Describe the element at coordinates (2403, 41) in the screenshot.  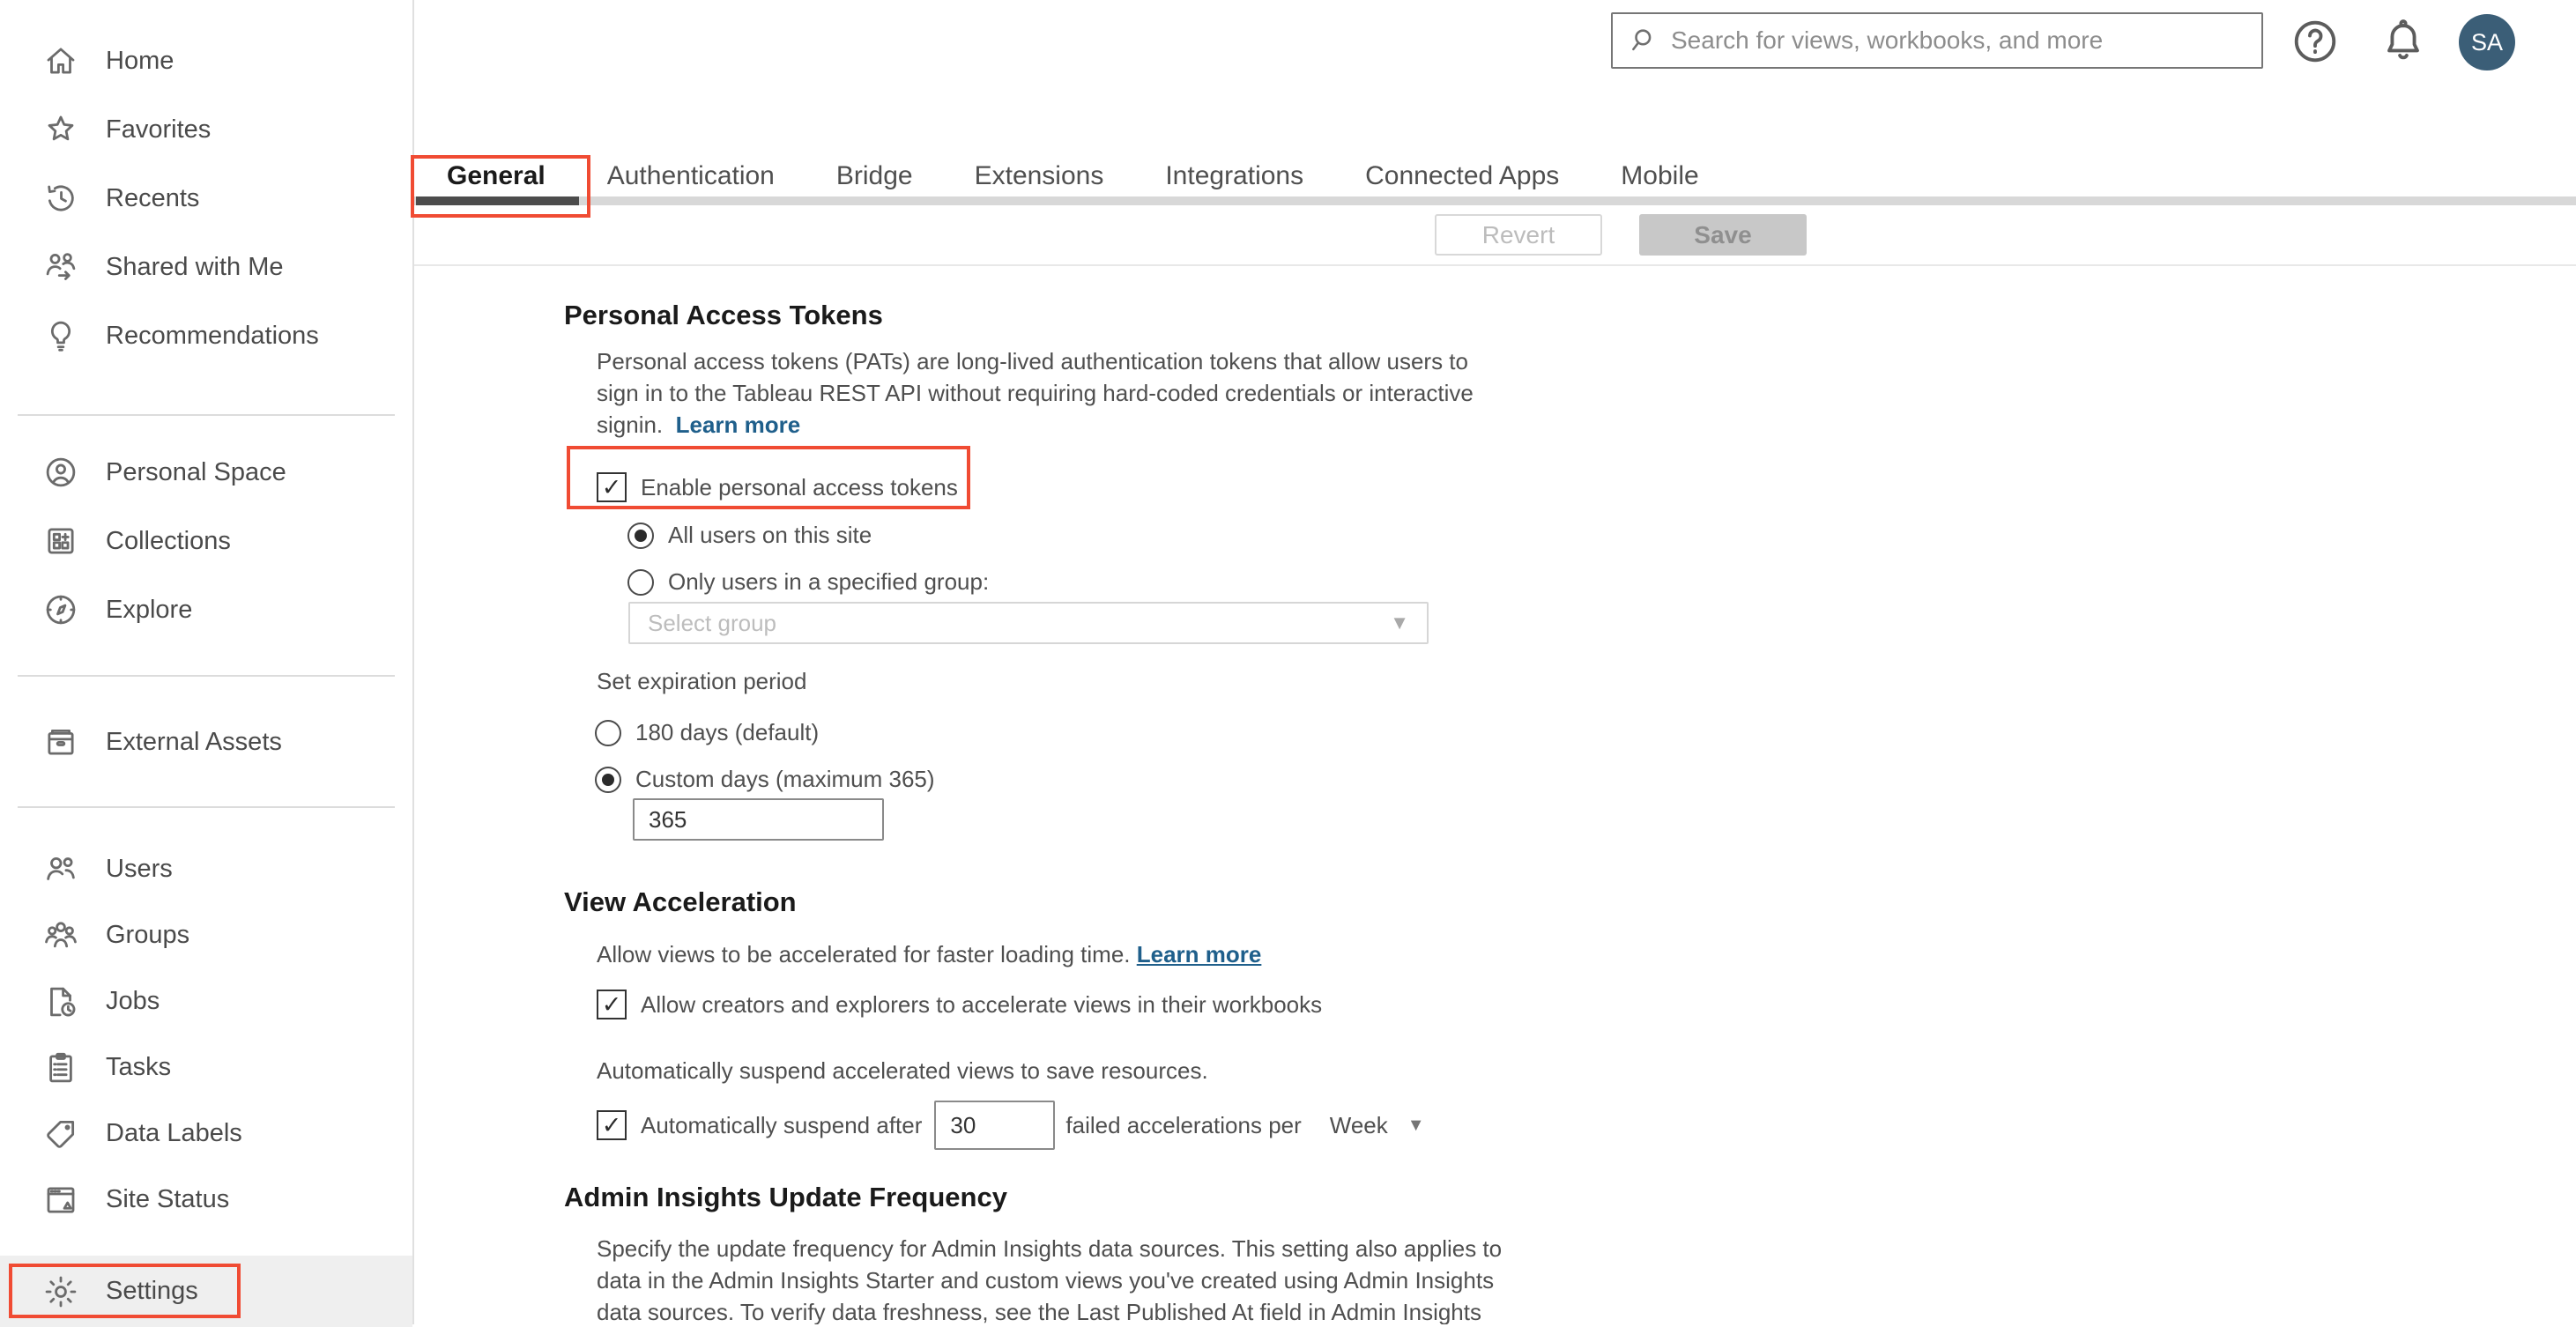
I see `notifications-bell-icon` at that location.